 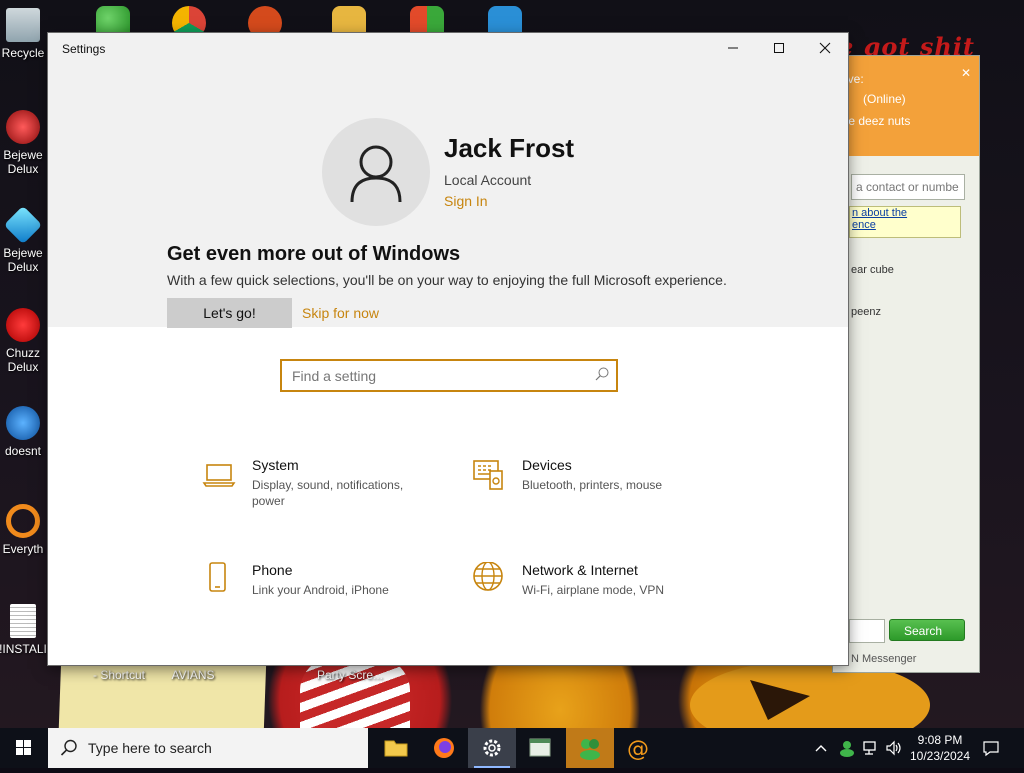 I want to click on category-description: Link your Android, iPhone, so click(x=320, y=590).